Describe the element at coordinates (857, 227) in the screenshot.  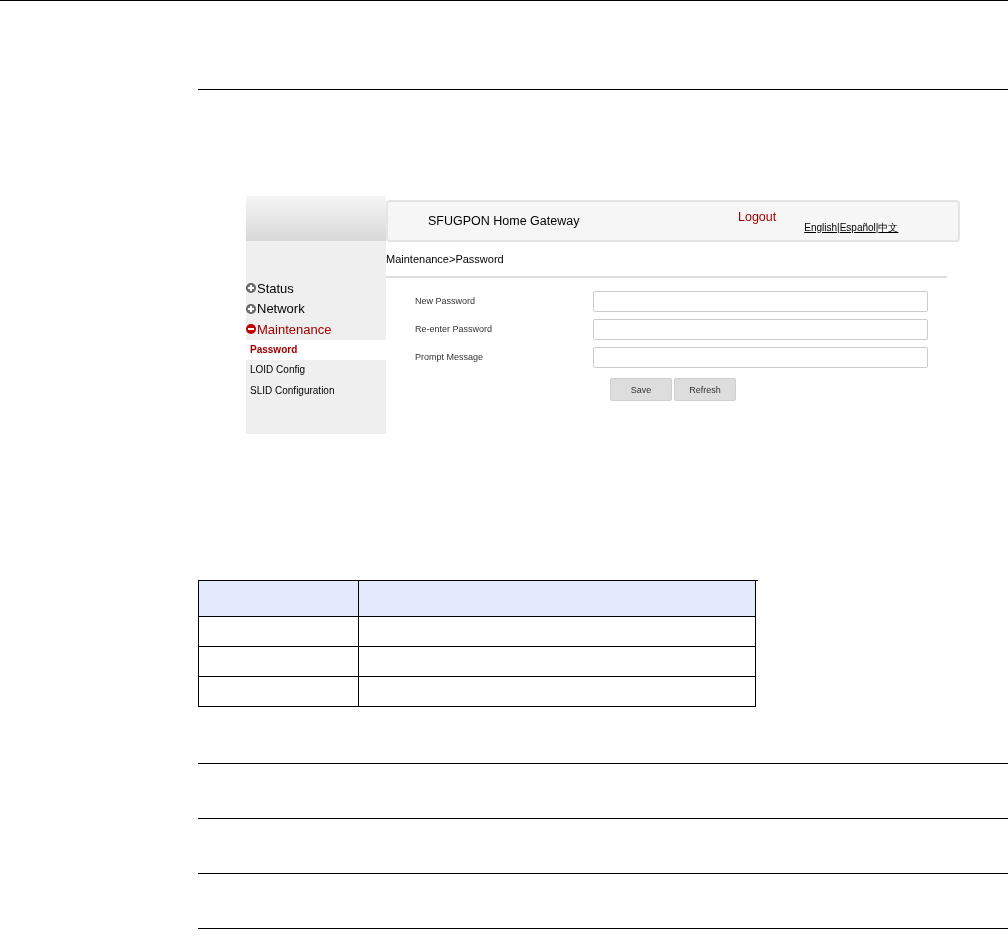
I see `language-link: Español` at that location.